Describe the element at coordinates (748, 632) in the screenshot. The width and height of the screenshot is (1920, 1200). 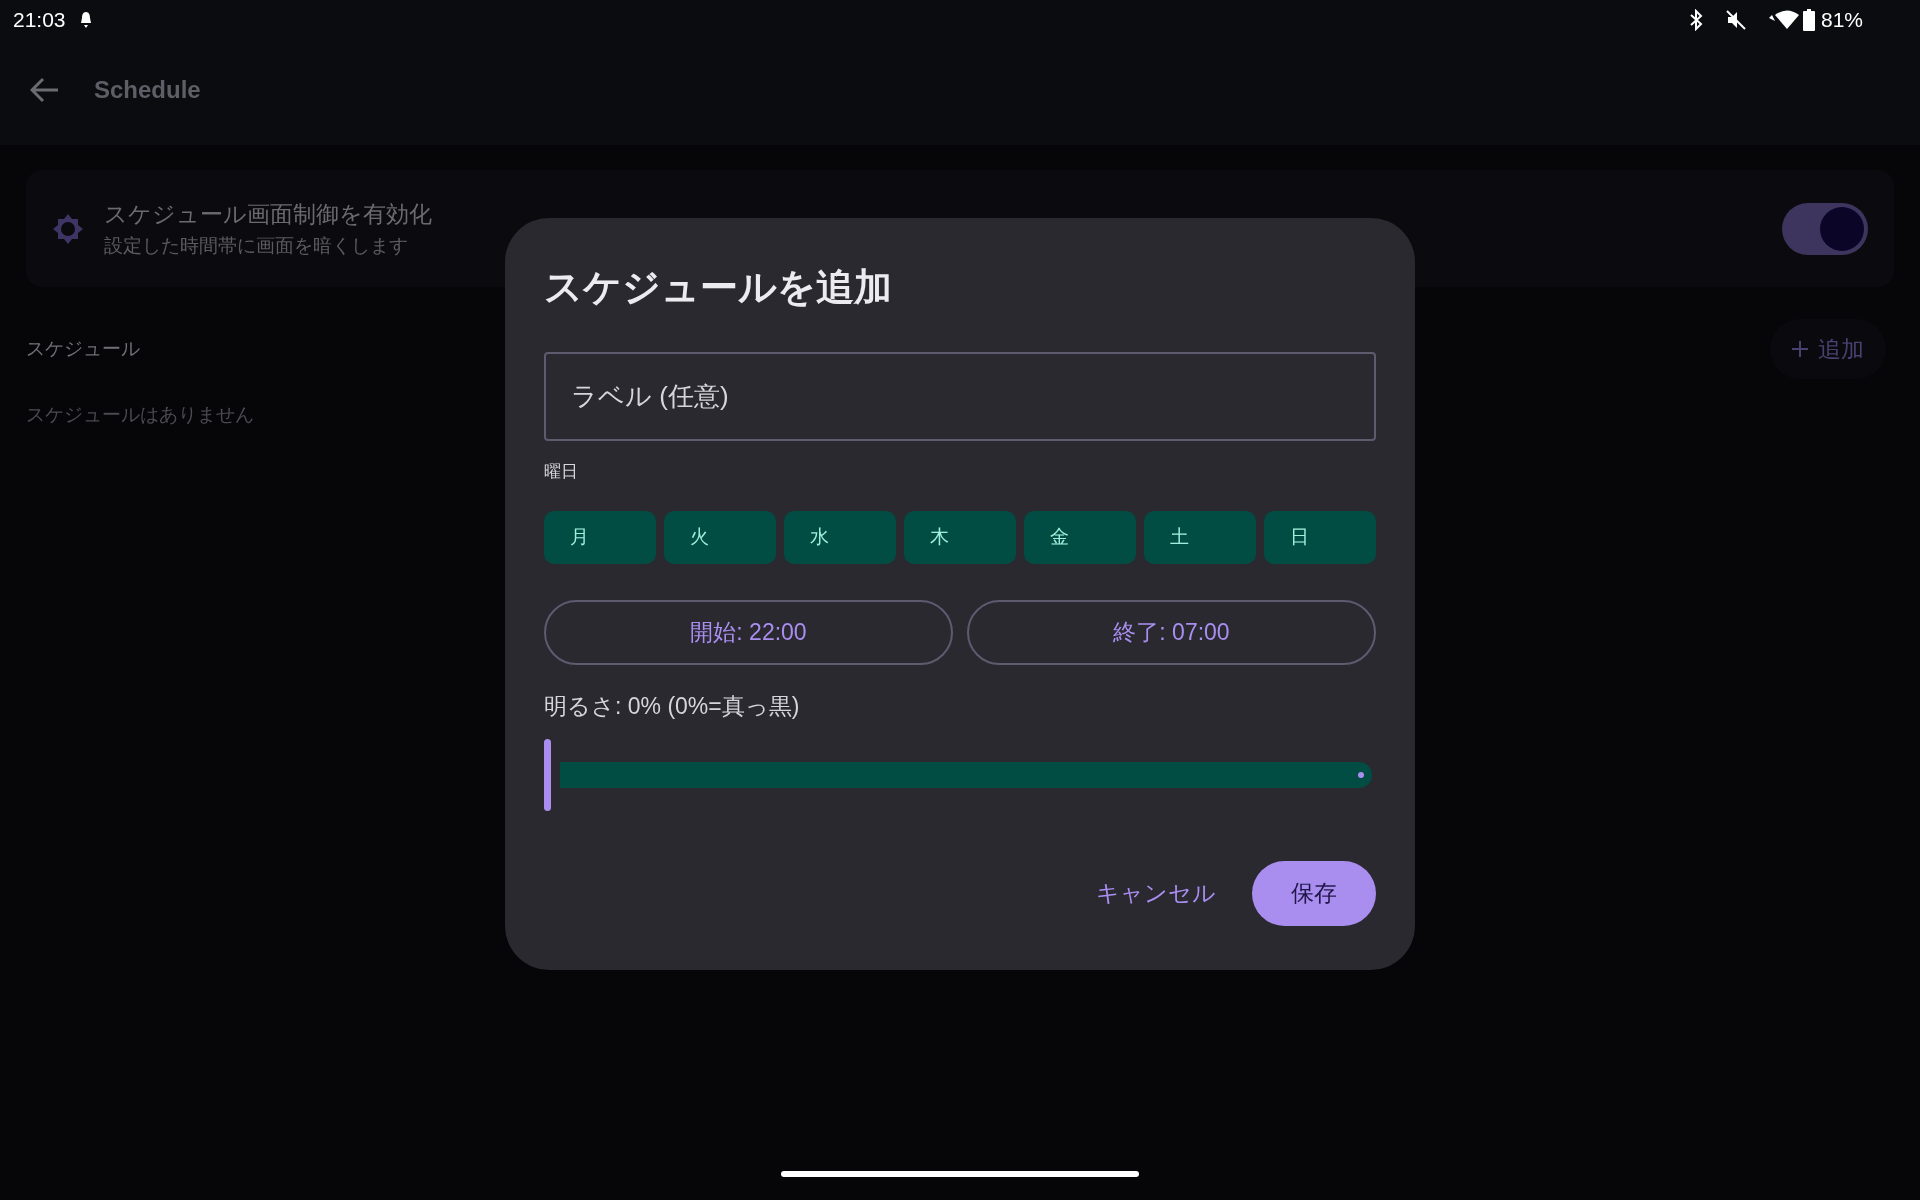
I see `start-time-button: 開始: 22:00` at that location.